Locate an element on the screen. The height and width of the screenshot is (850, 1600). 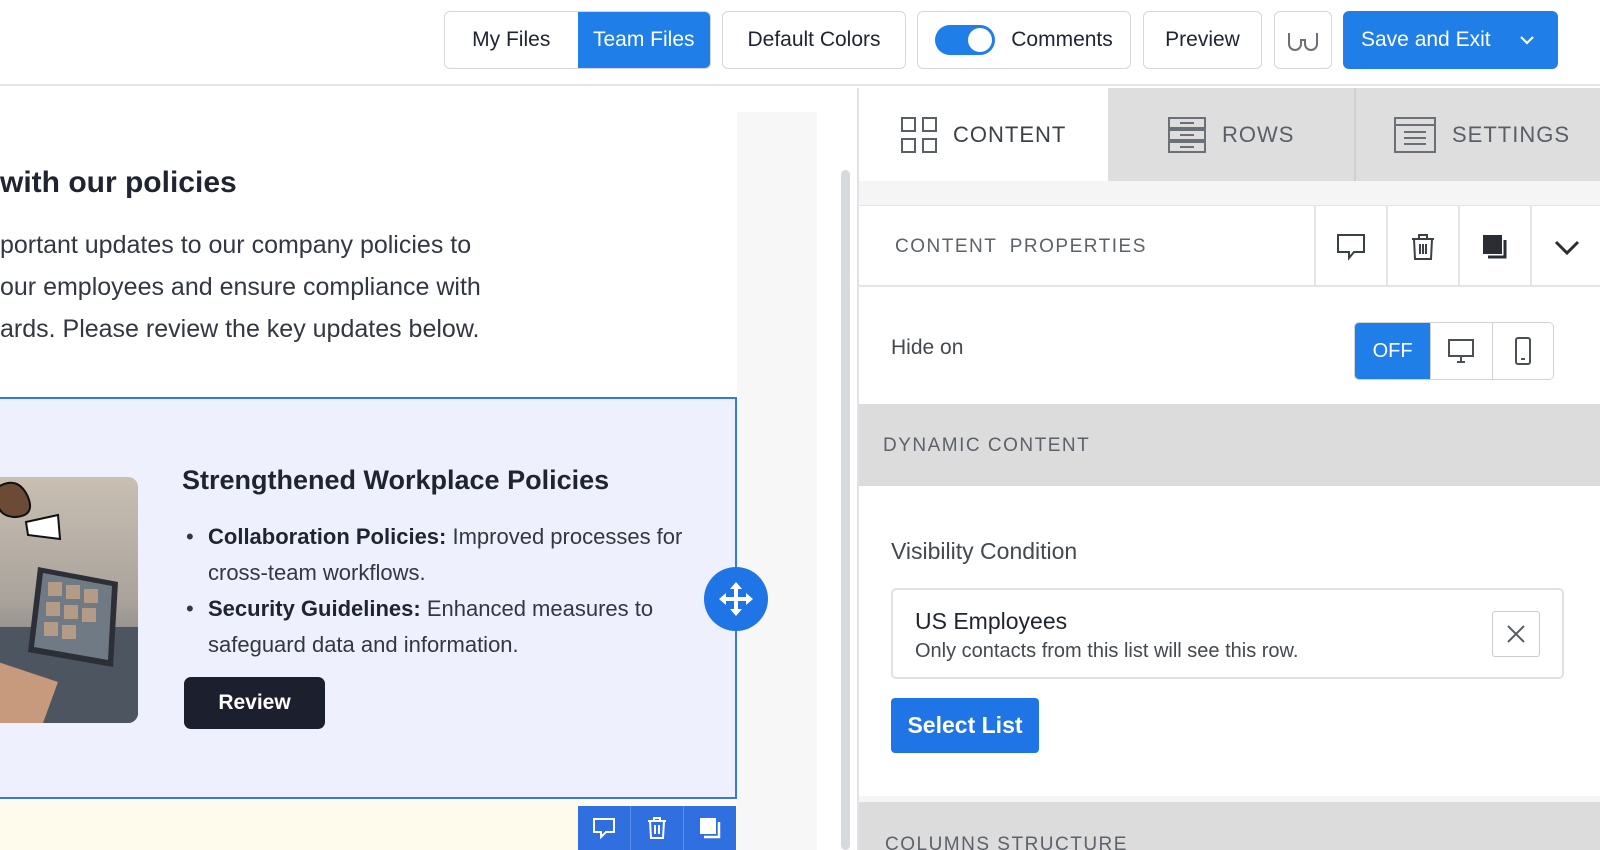
dynamic-content-header: DYNAMIC CONTENT is located at coordinates (1229, 445).